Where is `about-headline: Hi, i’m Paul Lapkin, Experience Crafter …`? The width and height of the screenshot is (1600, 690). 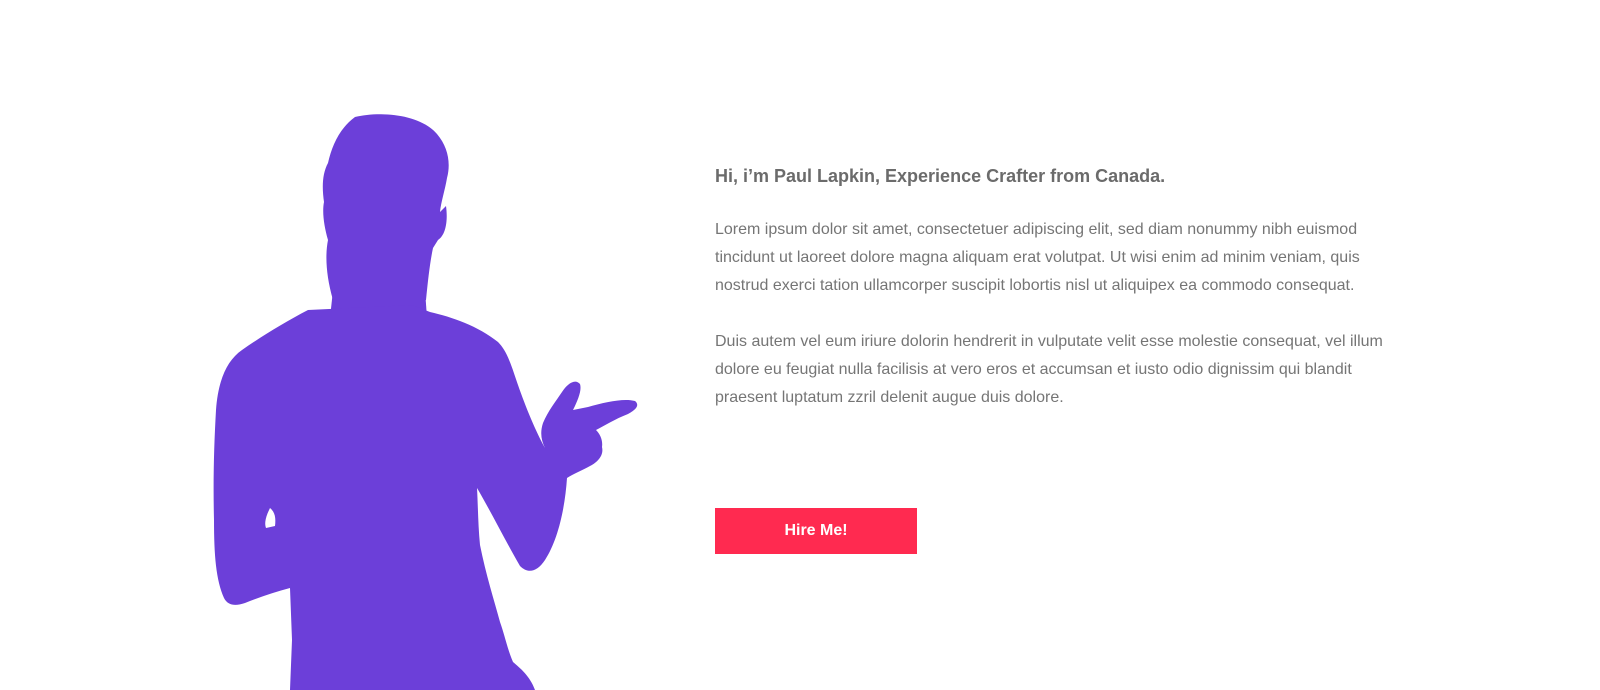 about-headline: Hi, i’m Paul Lapkin, Experience Crafter … is located at coordinates (940, 176).